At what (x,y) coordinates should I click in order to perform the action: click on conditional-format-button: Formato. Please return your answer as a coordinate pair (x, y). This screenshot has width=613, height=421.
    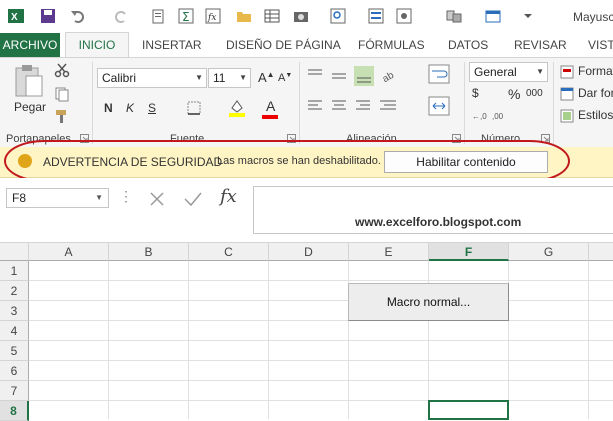
    Looking at the image, I should click on (595, 71).